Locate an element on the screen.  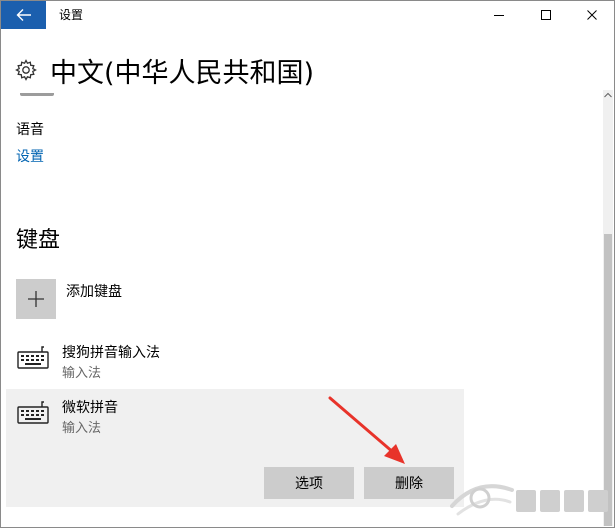
options-button: 选项 is located at coordinates (309, 483).